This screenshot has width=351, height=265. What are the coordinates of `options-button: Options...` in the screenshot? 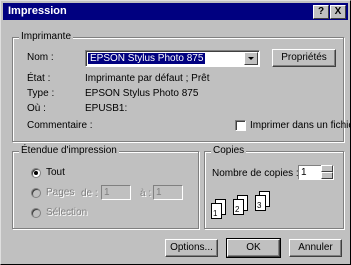 It's located at (191, 248).